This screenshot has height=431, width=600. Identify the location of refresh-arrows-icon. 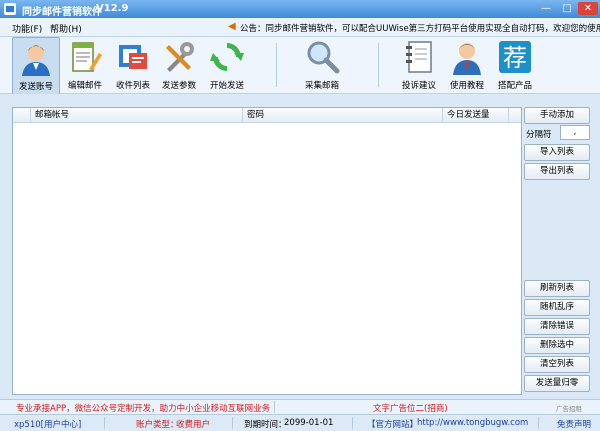
(227, 57).